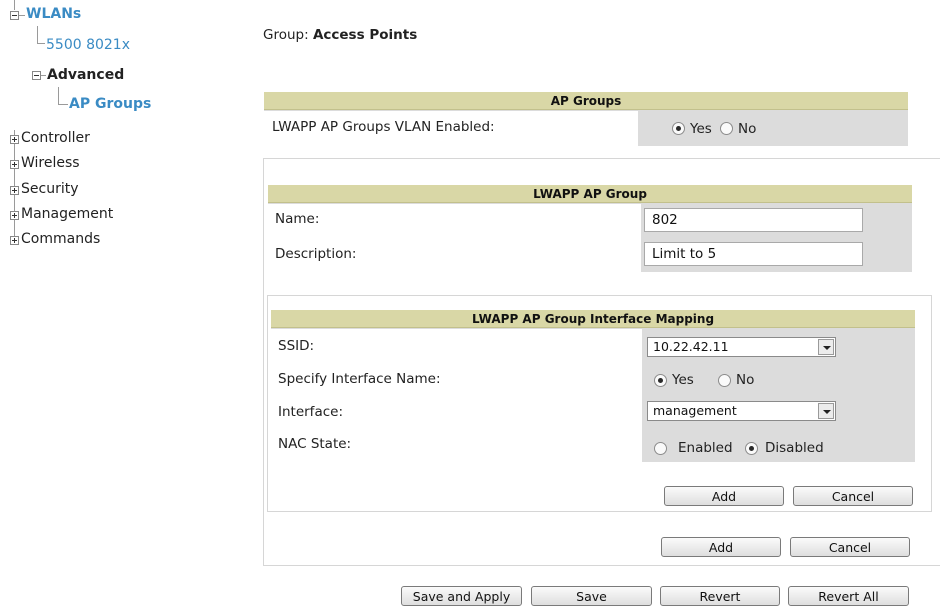  I want to click on interface-select-value: management, so click(695, 410).